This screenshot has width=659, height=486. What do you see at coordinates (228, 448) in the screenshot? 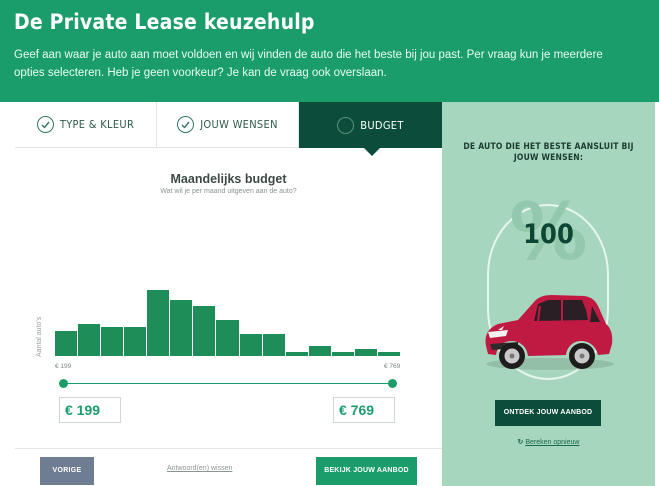
I see `footer-divider` at bounding box center [228, 448].